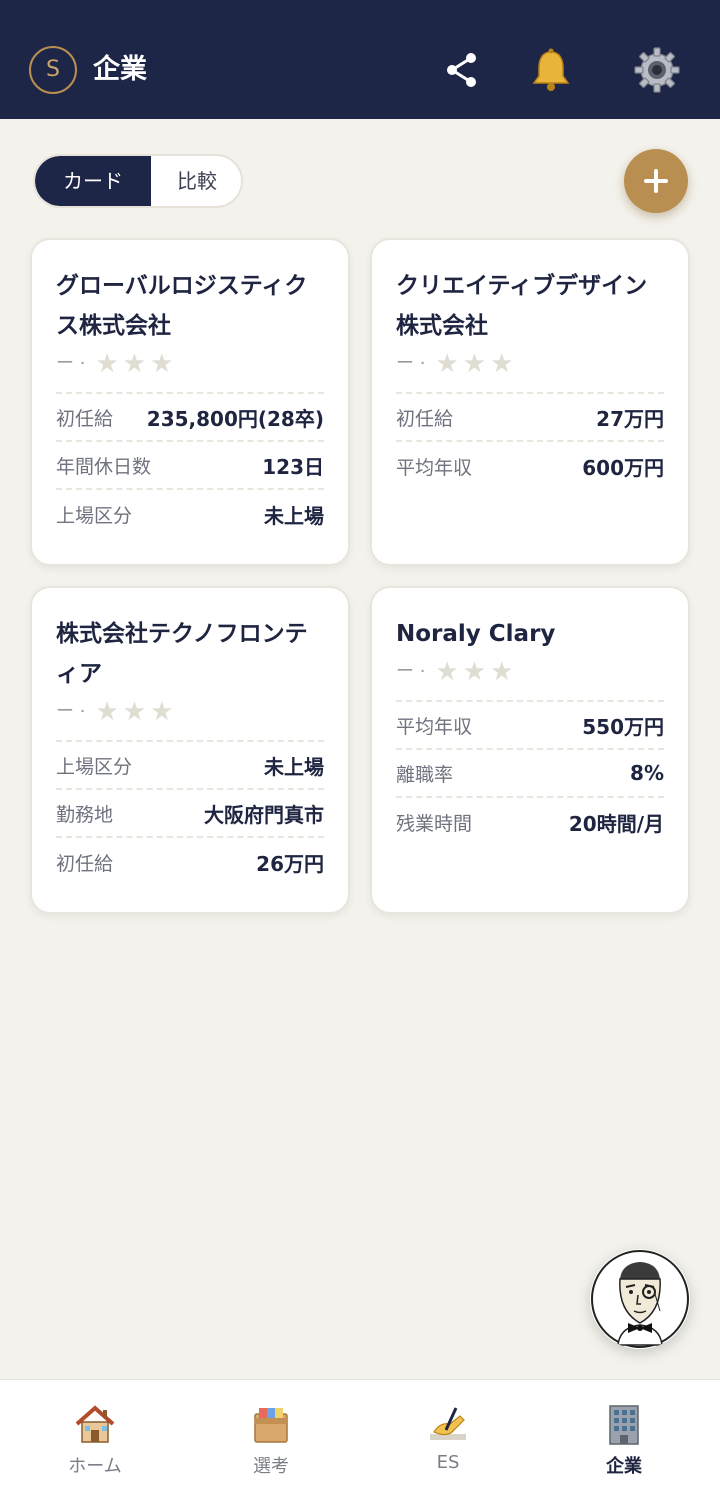 The width and height of the screenshot is (720, 1491). What do you see at coordinates (522, 306) in the screenshot?
I see `company-name: クリエイティブデザイン株式会社` at bounding box center [522, 306].